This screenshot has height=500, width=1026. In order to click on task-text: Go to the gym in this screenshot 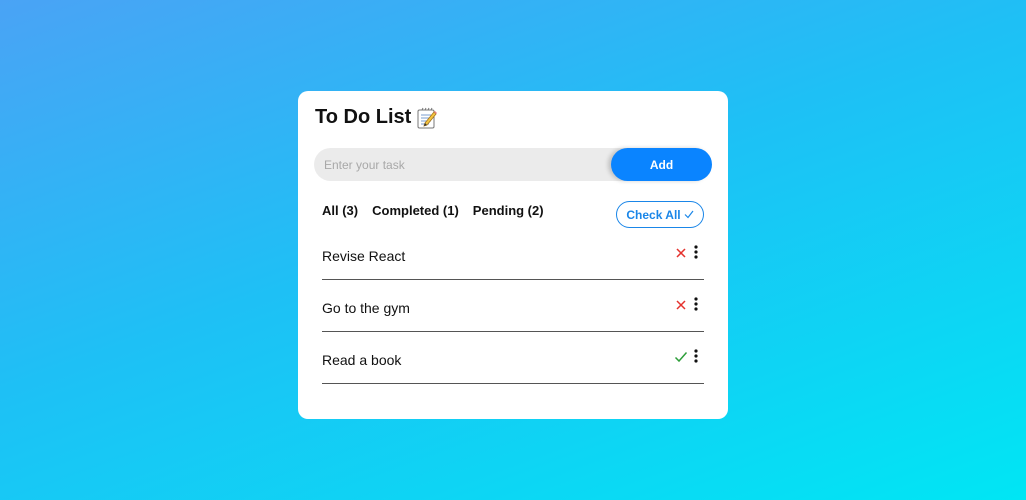, I will do `click(366, 308)`.